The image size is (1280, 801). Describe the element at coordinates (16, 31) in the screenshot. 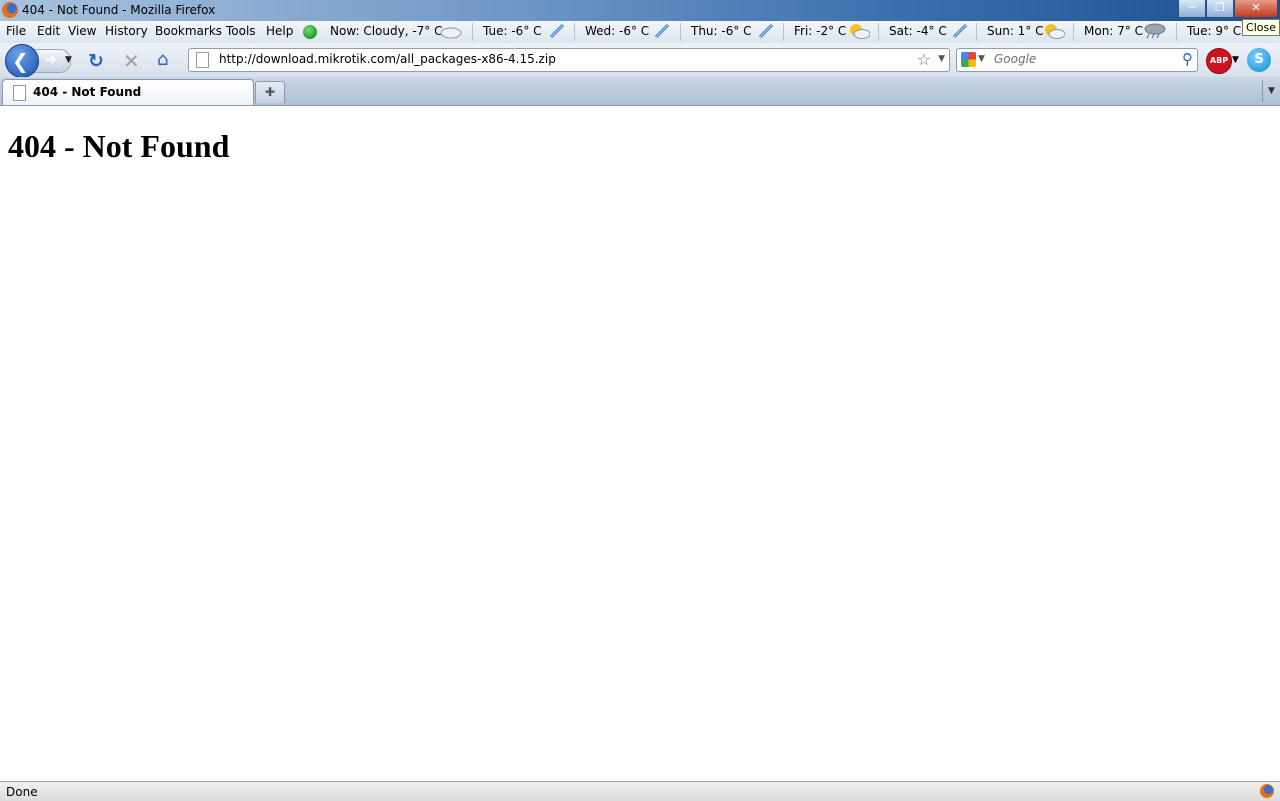

I see `menu-file: File` at that location.